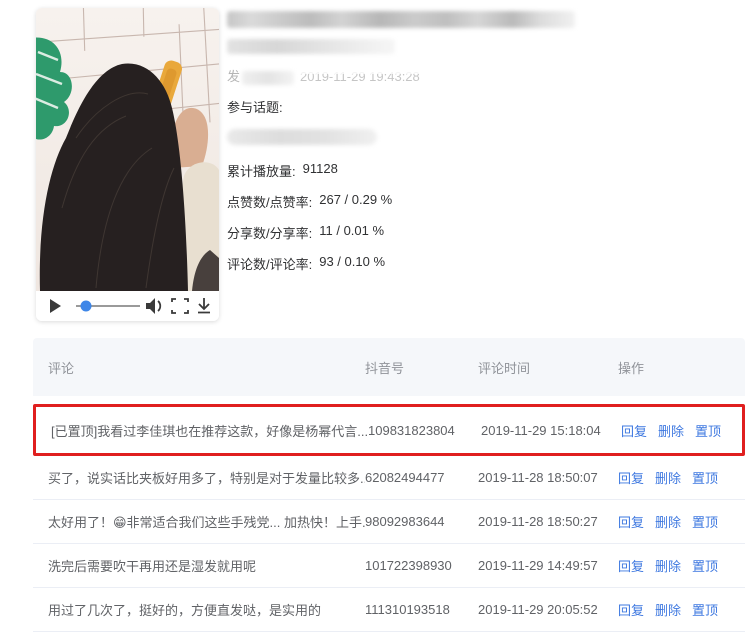 The width and height of the screenshot is (753, 633). I want to click on topic-label: 参与话题:, so click(255, 107).